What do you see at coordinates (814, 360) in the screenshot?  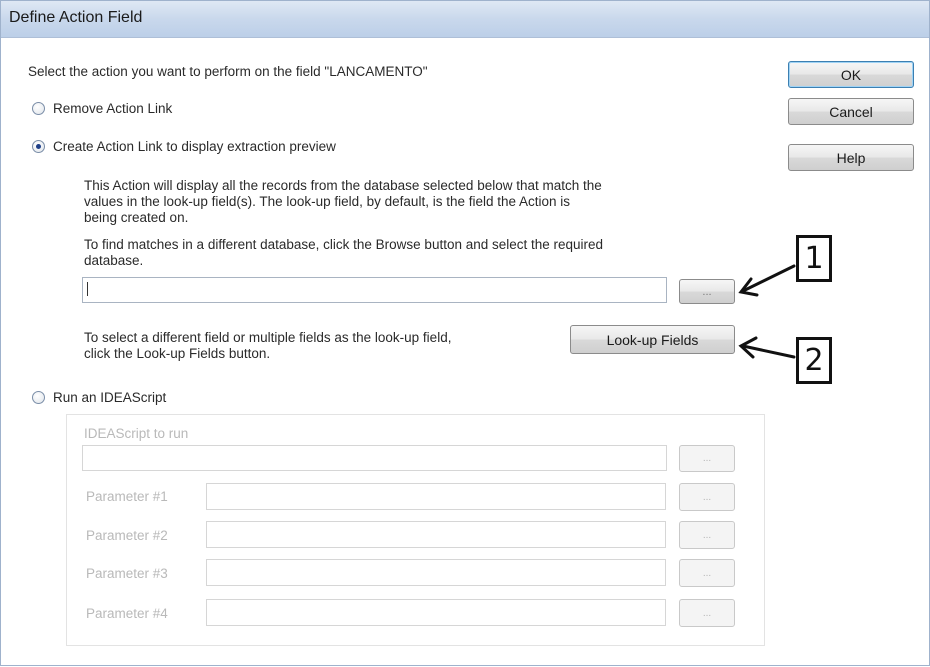 I see `callout-2-badge: 2` at bounding box center [814, 360].